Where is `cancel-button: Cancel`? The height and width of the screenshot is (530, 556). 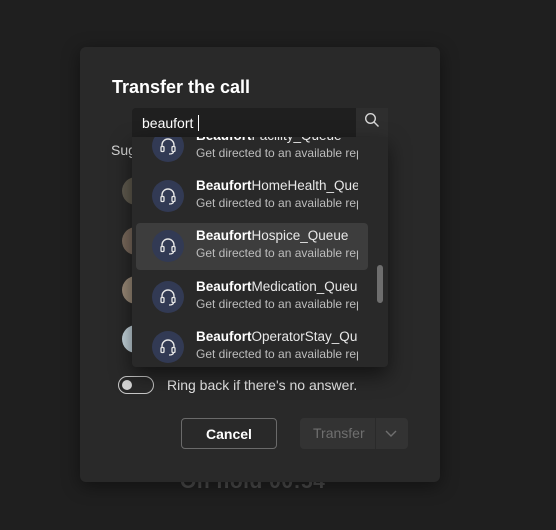
cancel-button: Cancel is located at coordinates (229, 433).